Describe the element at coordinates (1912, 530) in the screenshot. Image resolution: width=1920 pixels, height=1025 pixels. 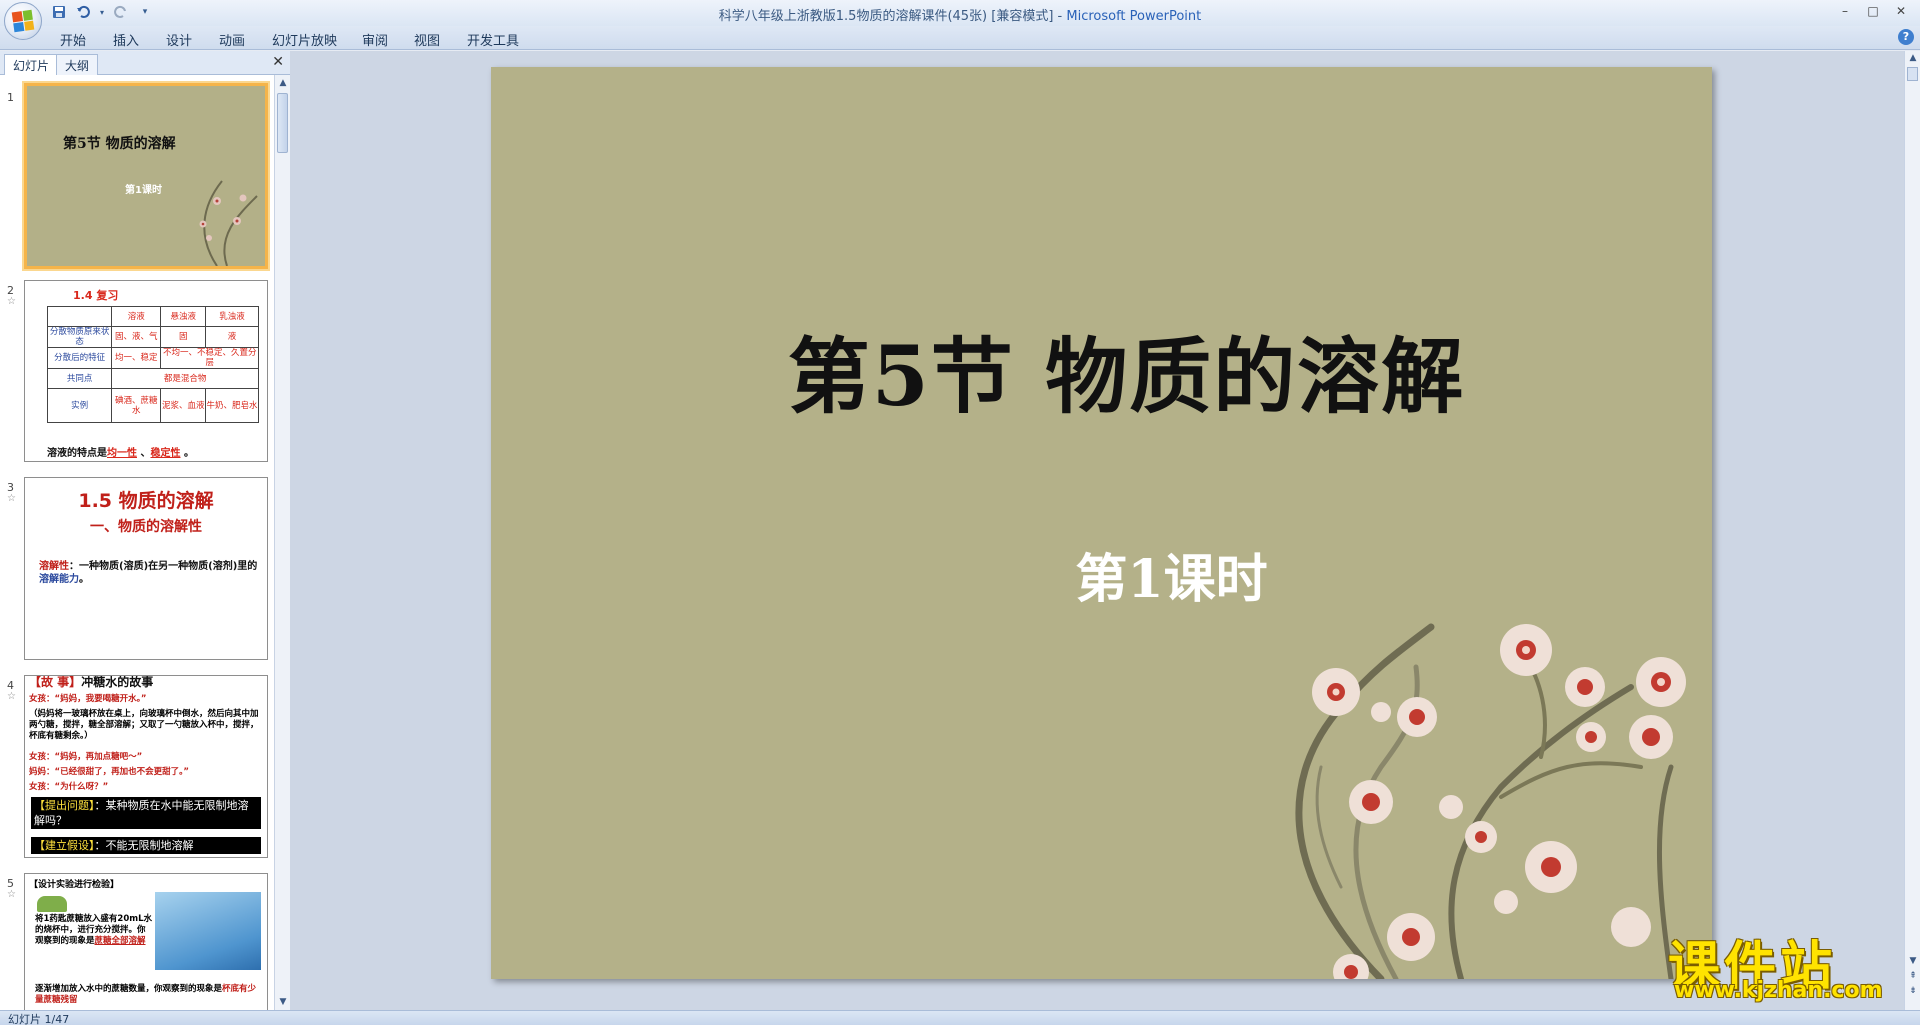
I see `editor-scrollbar: ▲ ▼ ⇞ ⇟` at that location.